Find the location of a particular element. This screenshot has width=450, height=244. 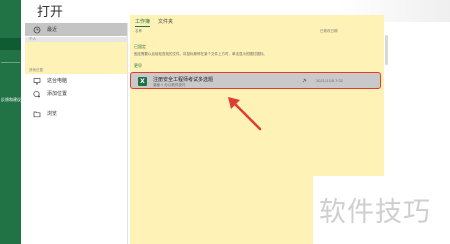

nav-item-share is located at coordinates (10, 124).